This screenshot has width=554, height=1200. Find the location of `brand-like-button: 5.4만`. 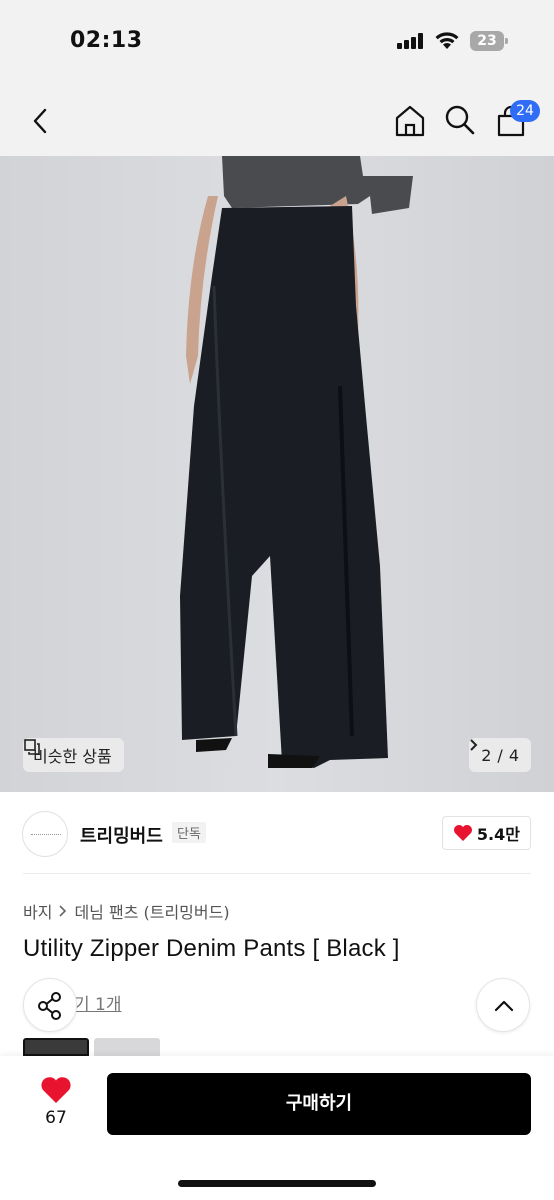

brand-like-button: 5.4만 is located at coordinates (486, 833).